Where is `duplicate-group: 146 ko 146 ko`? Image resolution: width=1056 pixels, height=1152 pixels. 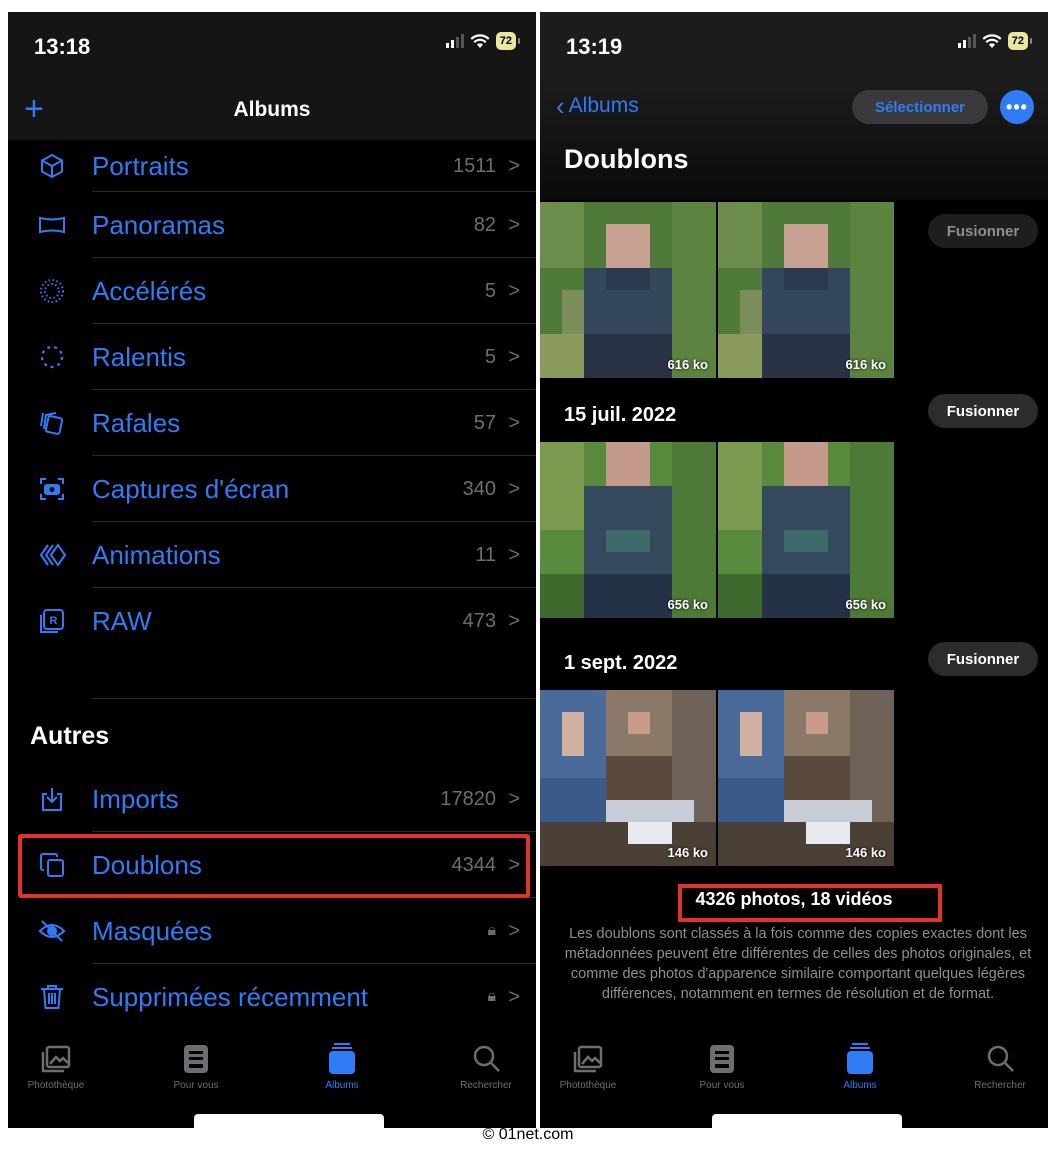 duplicate-group: 146 ko 146 ko is located at coordinates (717, 778).